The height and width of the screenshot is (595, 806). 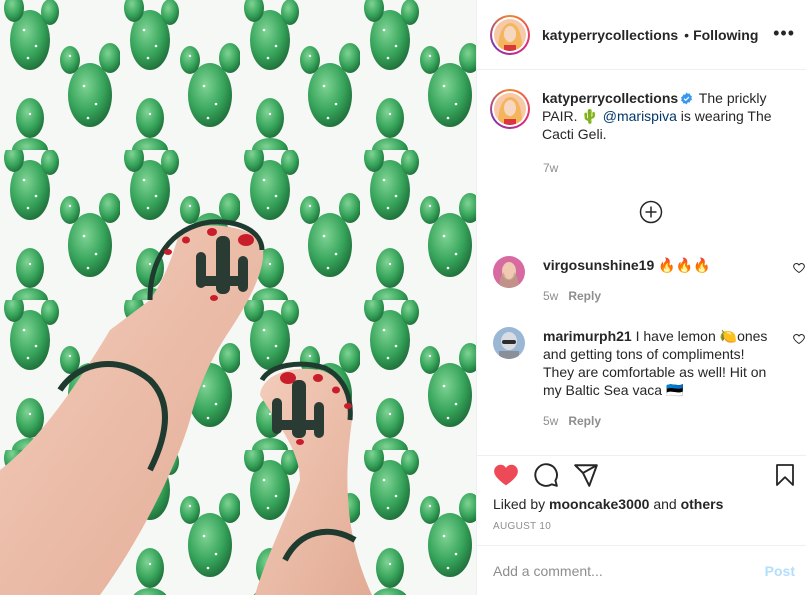 I want to click on comment-text: 🔥🔥🔥, so click(x=682, y=265).